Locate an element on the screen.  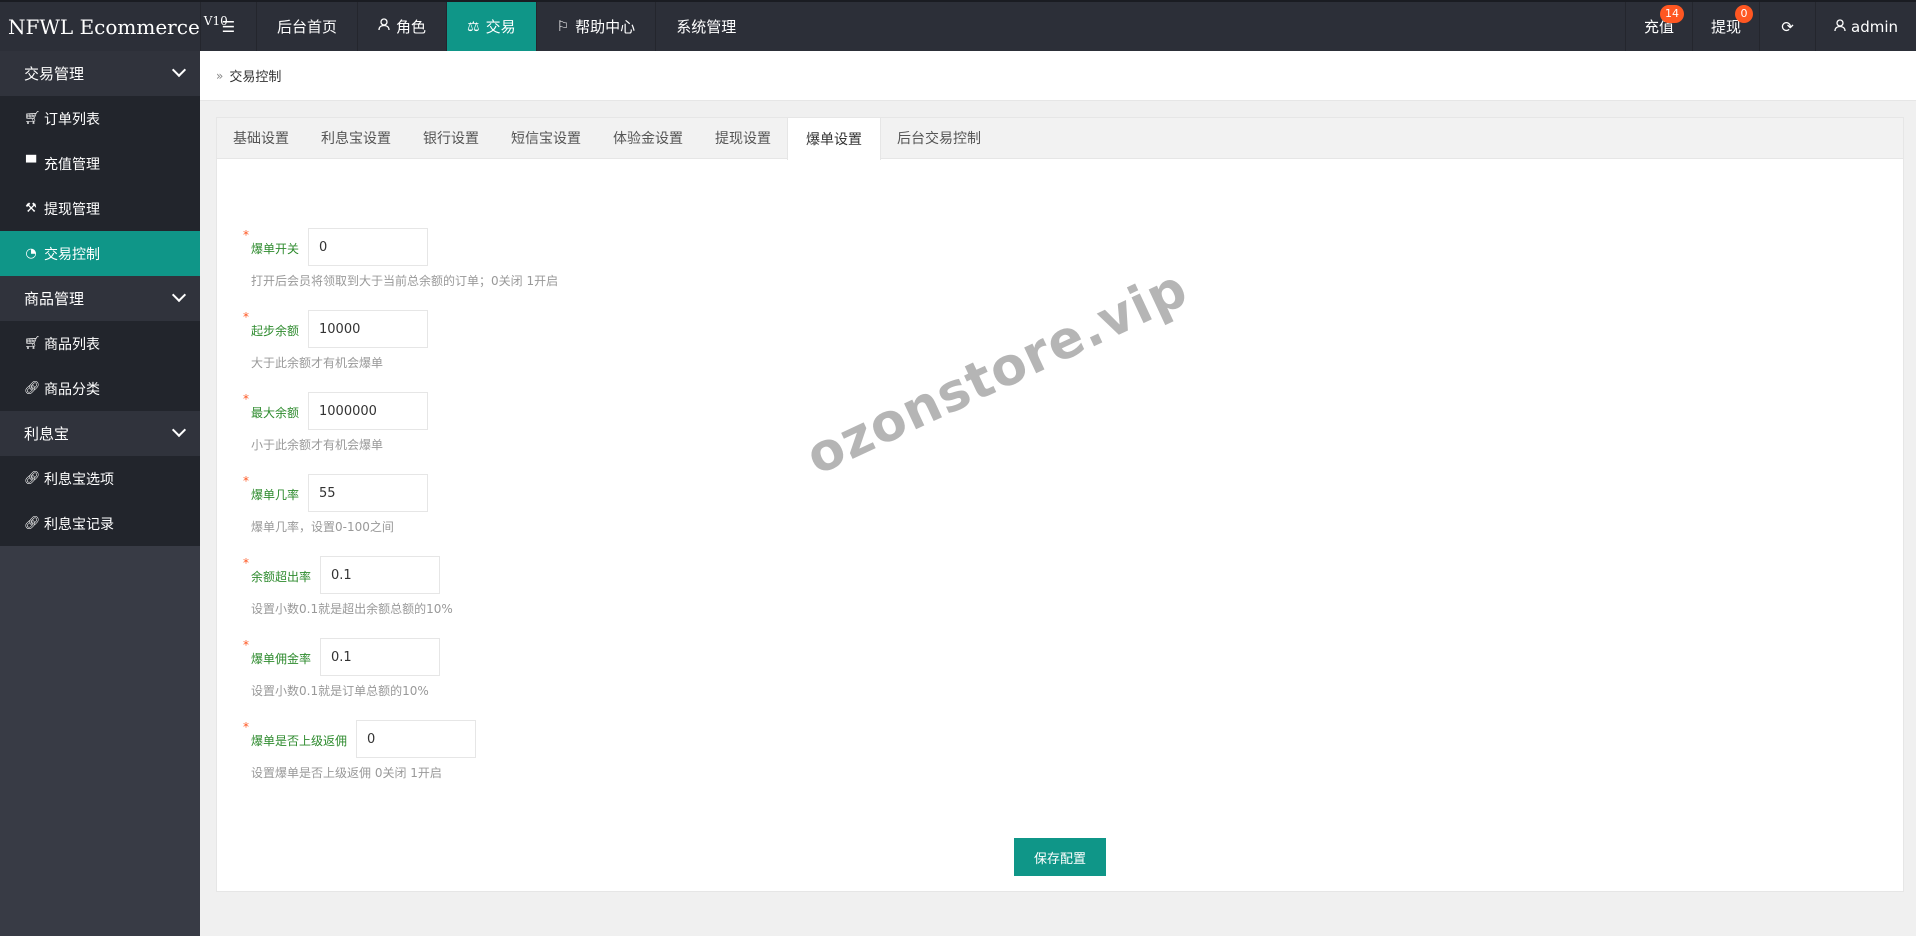
refresh-button: ⟳ is located at coordinates (1787, 26).